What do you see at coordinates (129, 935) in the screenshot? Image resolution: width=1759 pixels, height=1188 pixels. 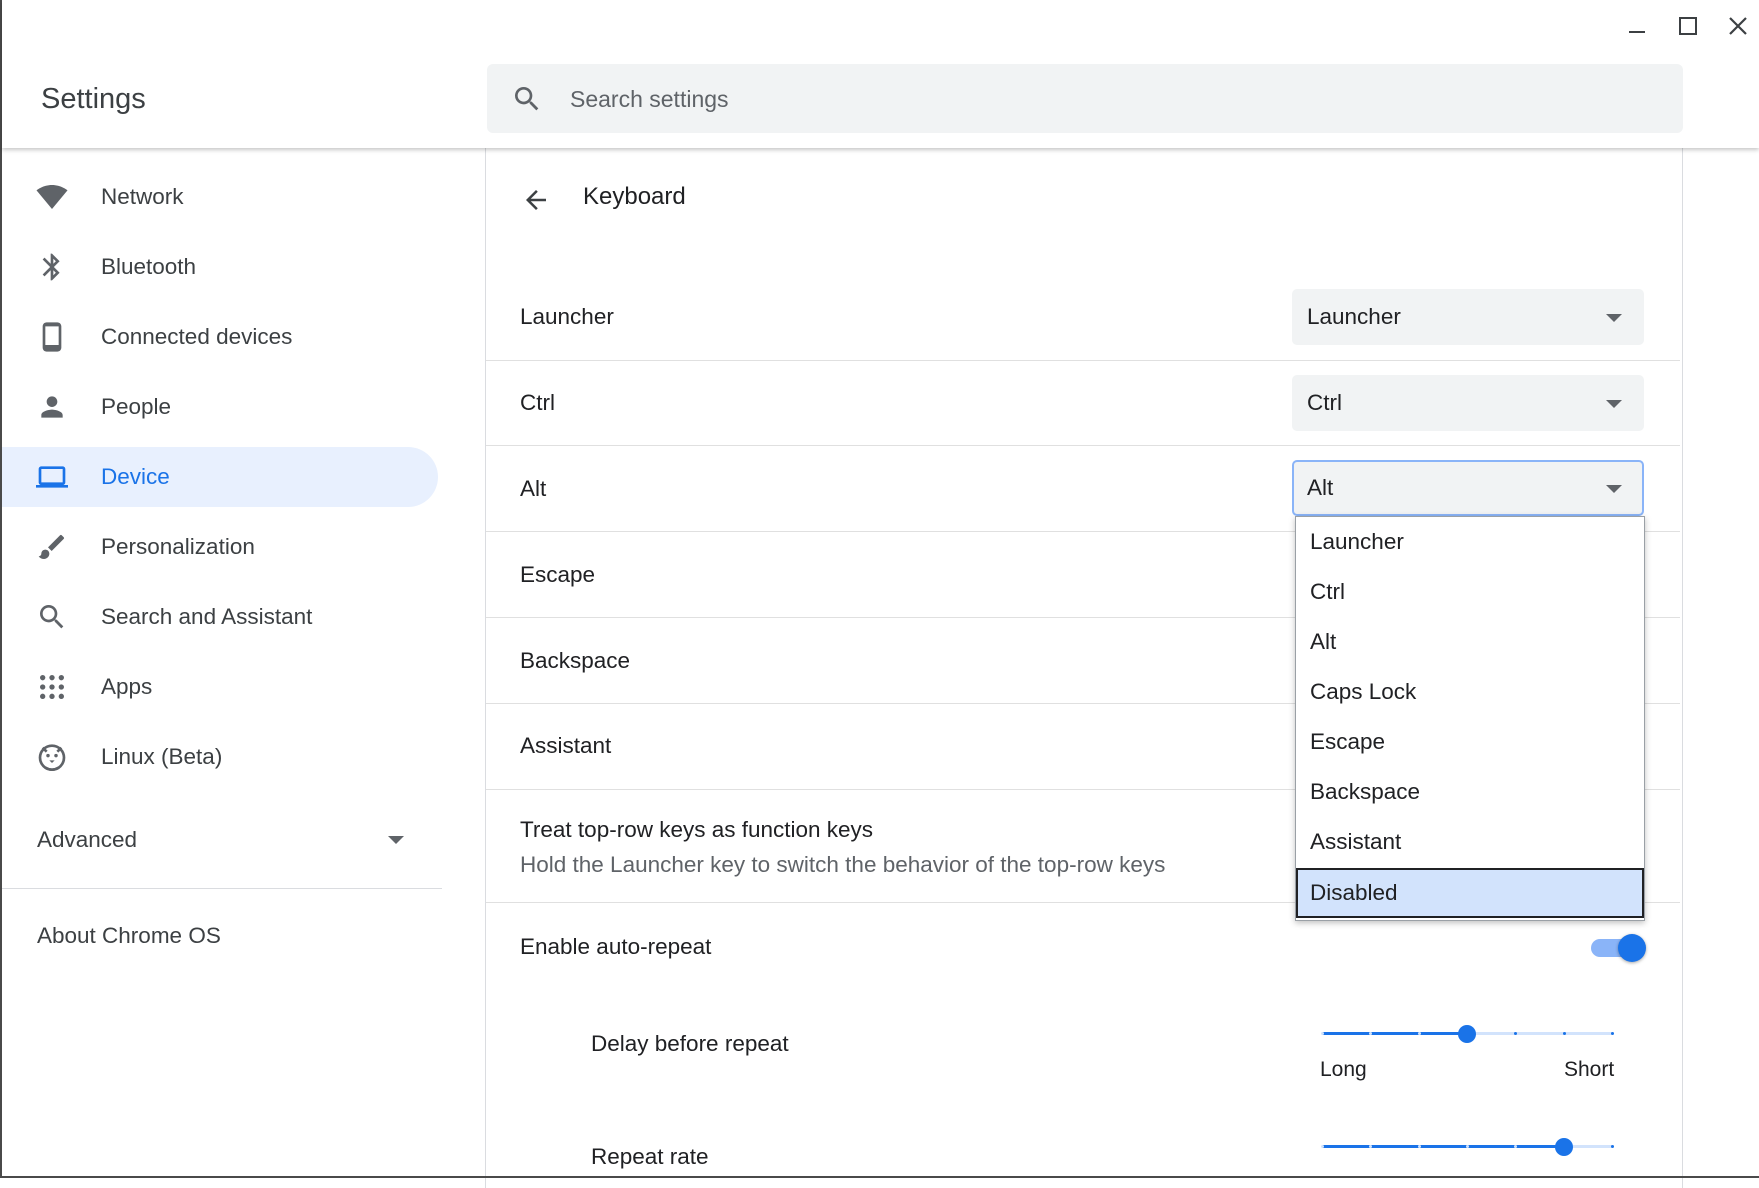 I see `about-label: About Chrome OS` at bounding box center [129, 935].